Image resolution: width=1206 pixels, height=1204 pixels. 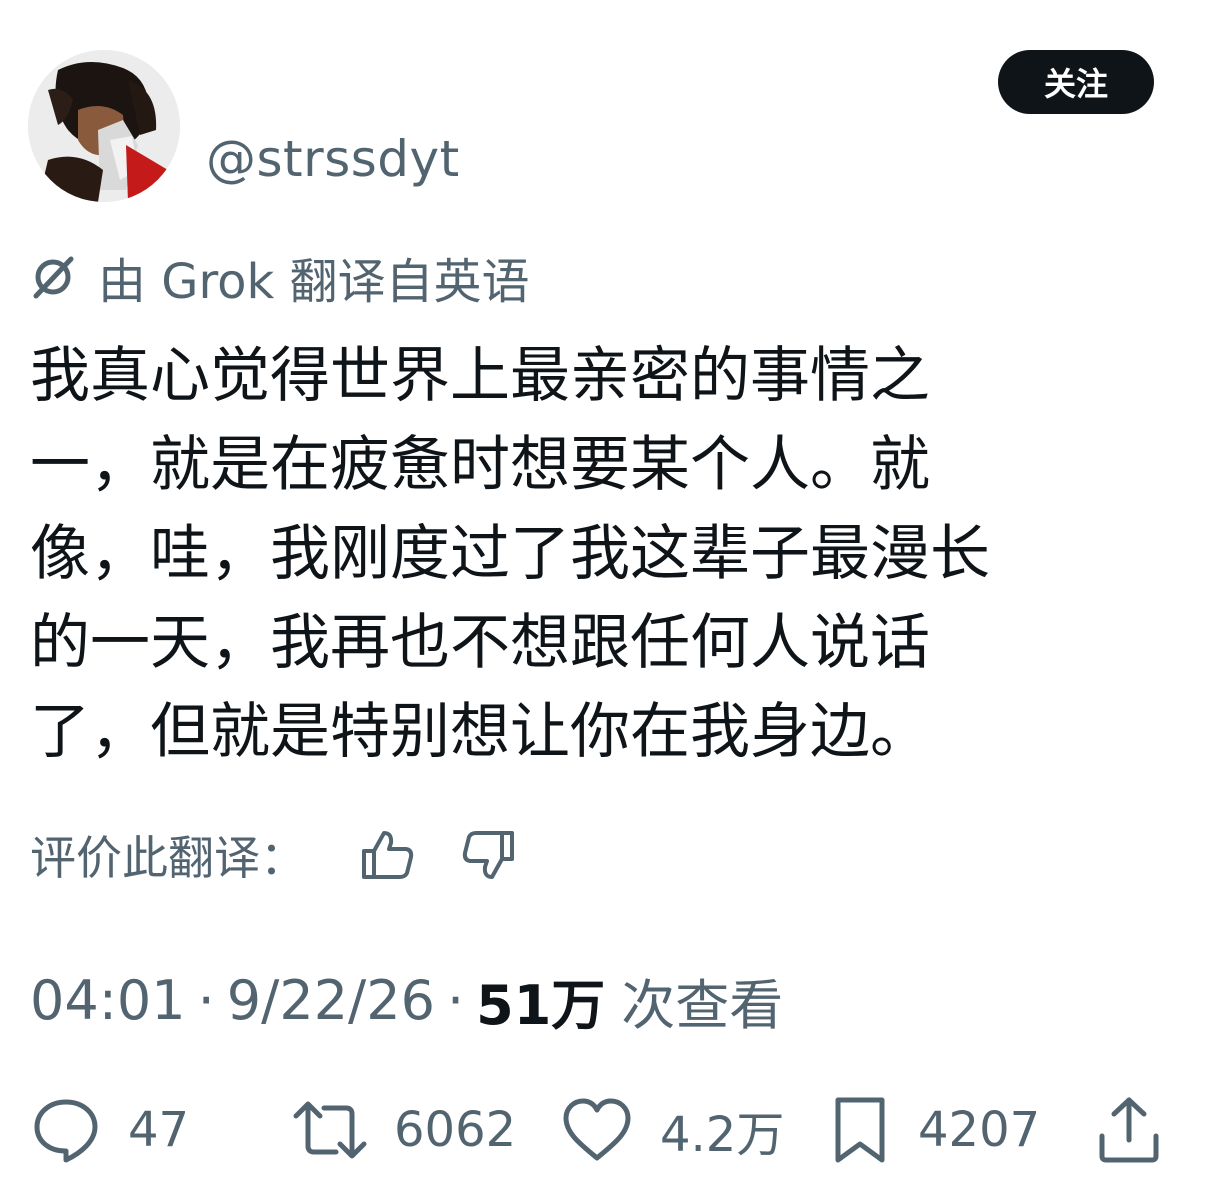 What do you see at coordinates (510, 554) in the screenshot?
I see `tweet-line: 像，哇，我刚度过了我这辈子最漫长` at bounding box center [510, 554].